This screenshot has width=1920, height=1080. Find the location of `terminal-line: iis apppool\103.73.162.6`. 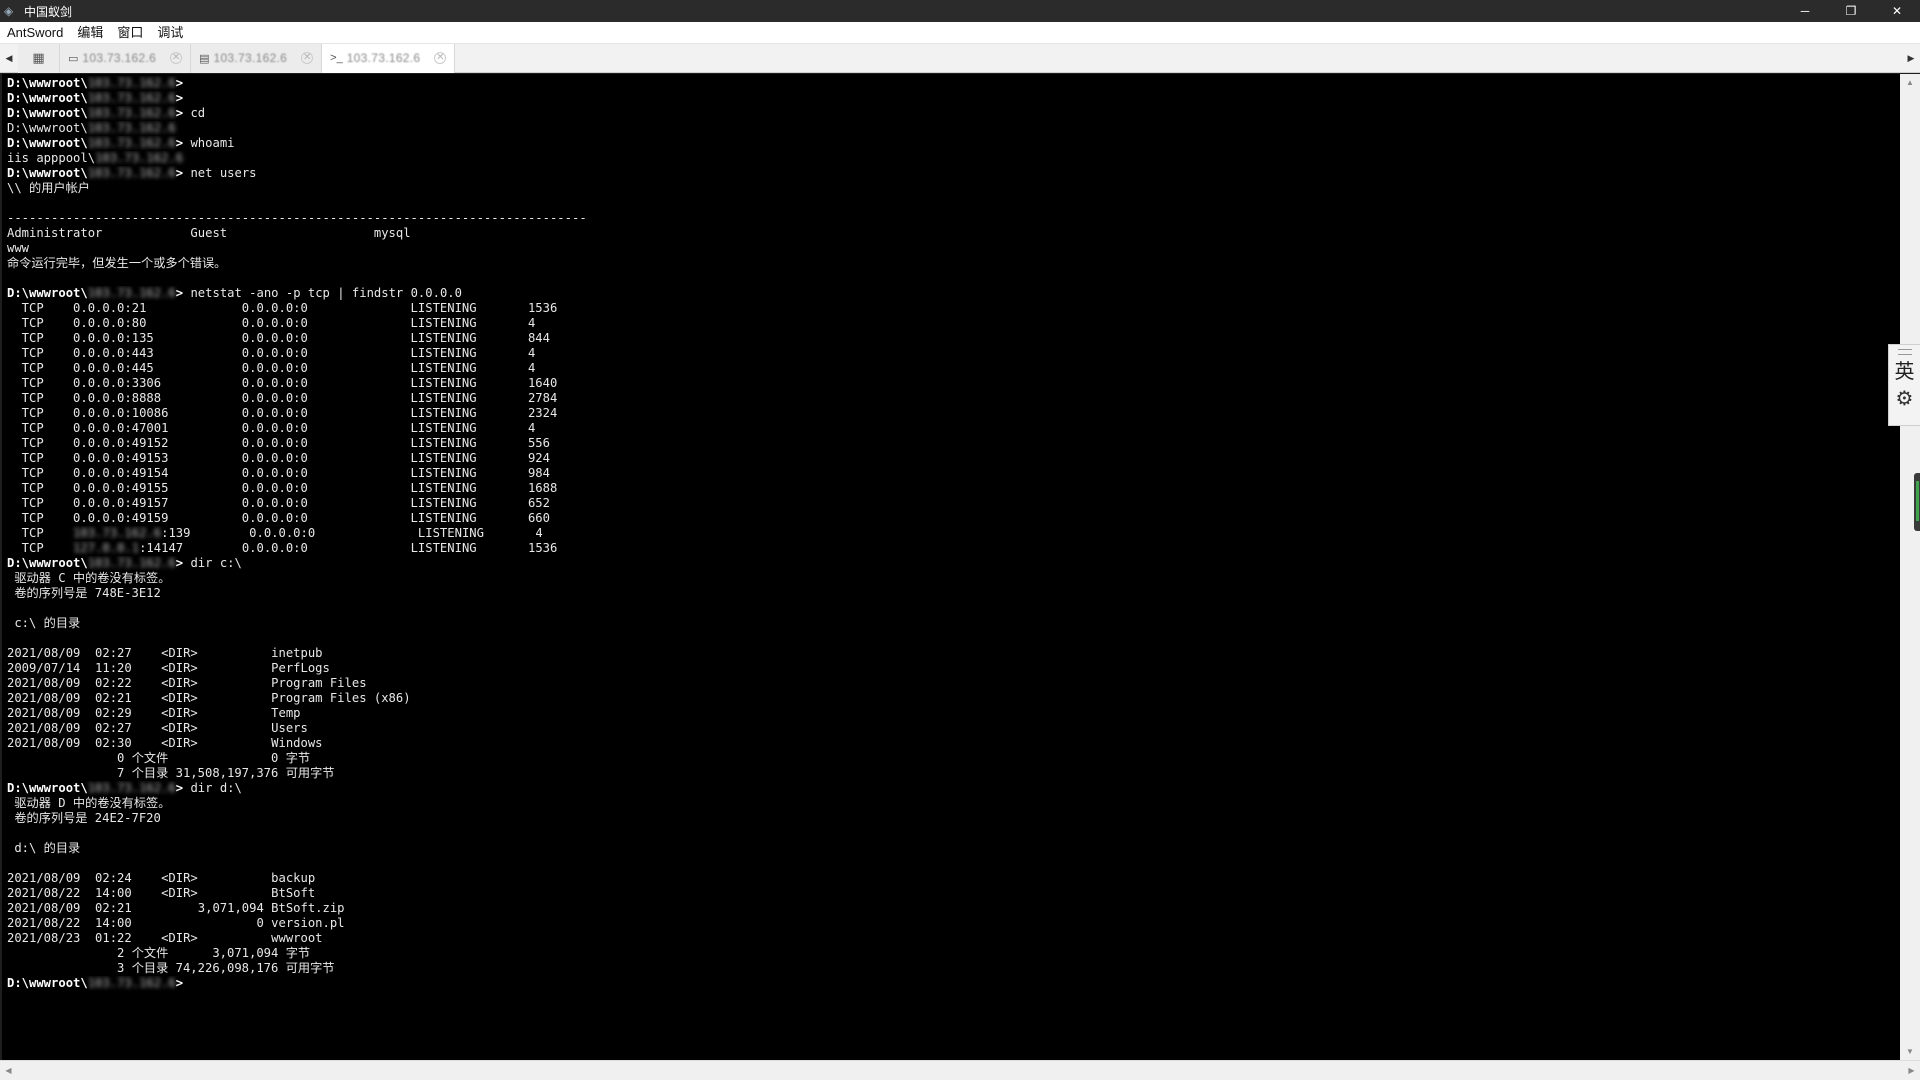

terminal-line: iis apppool\103.73.162.6 is located at coordinates (953, 158).